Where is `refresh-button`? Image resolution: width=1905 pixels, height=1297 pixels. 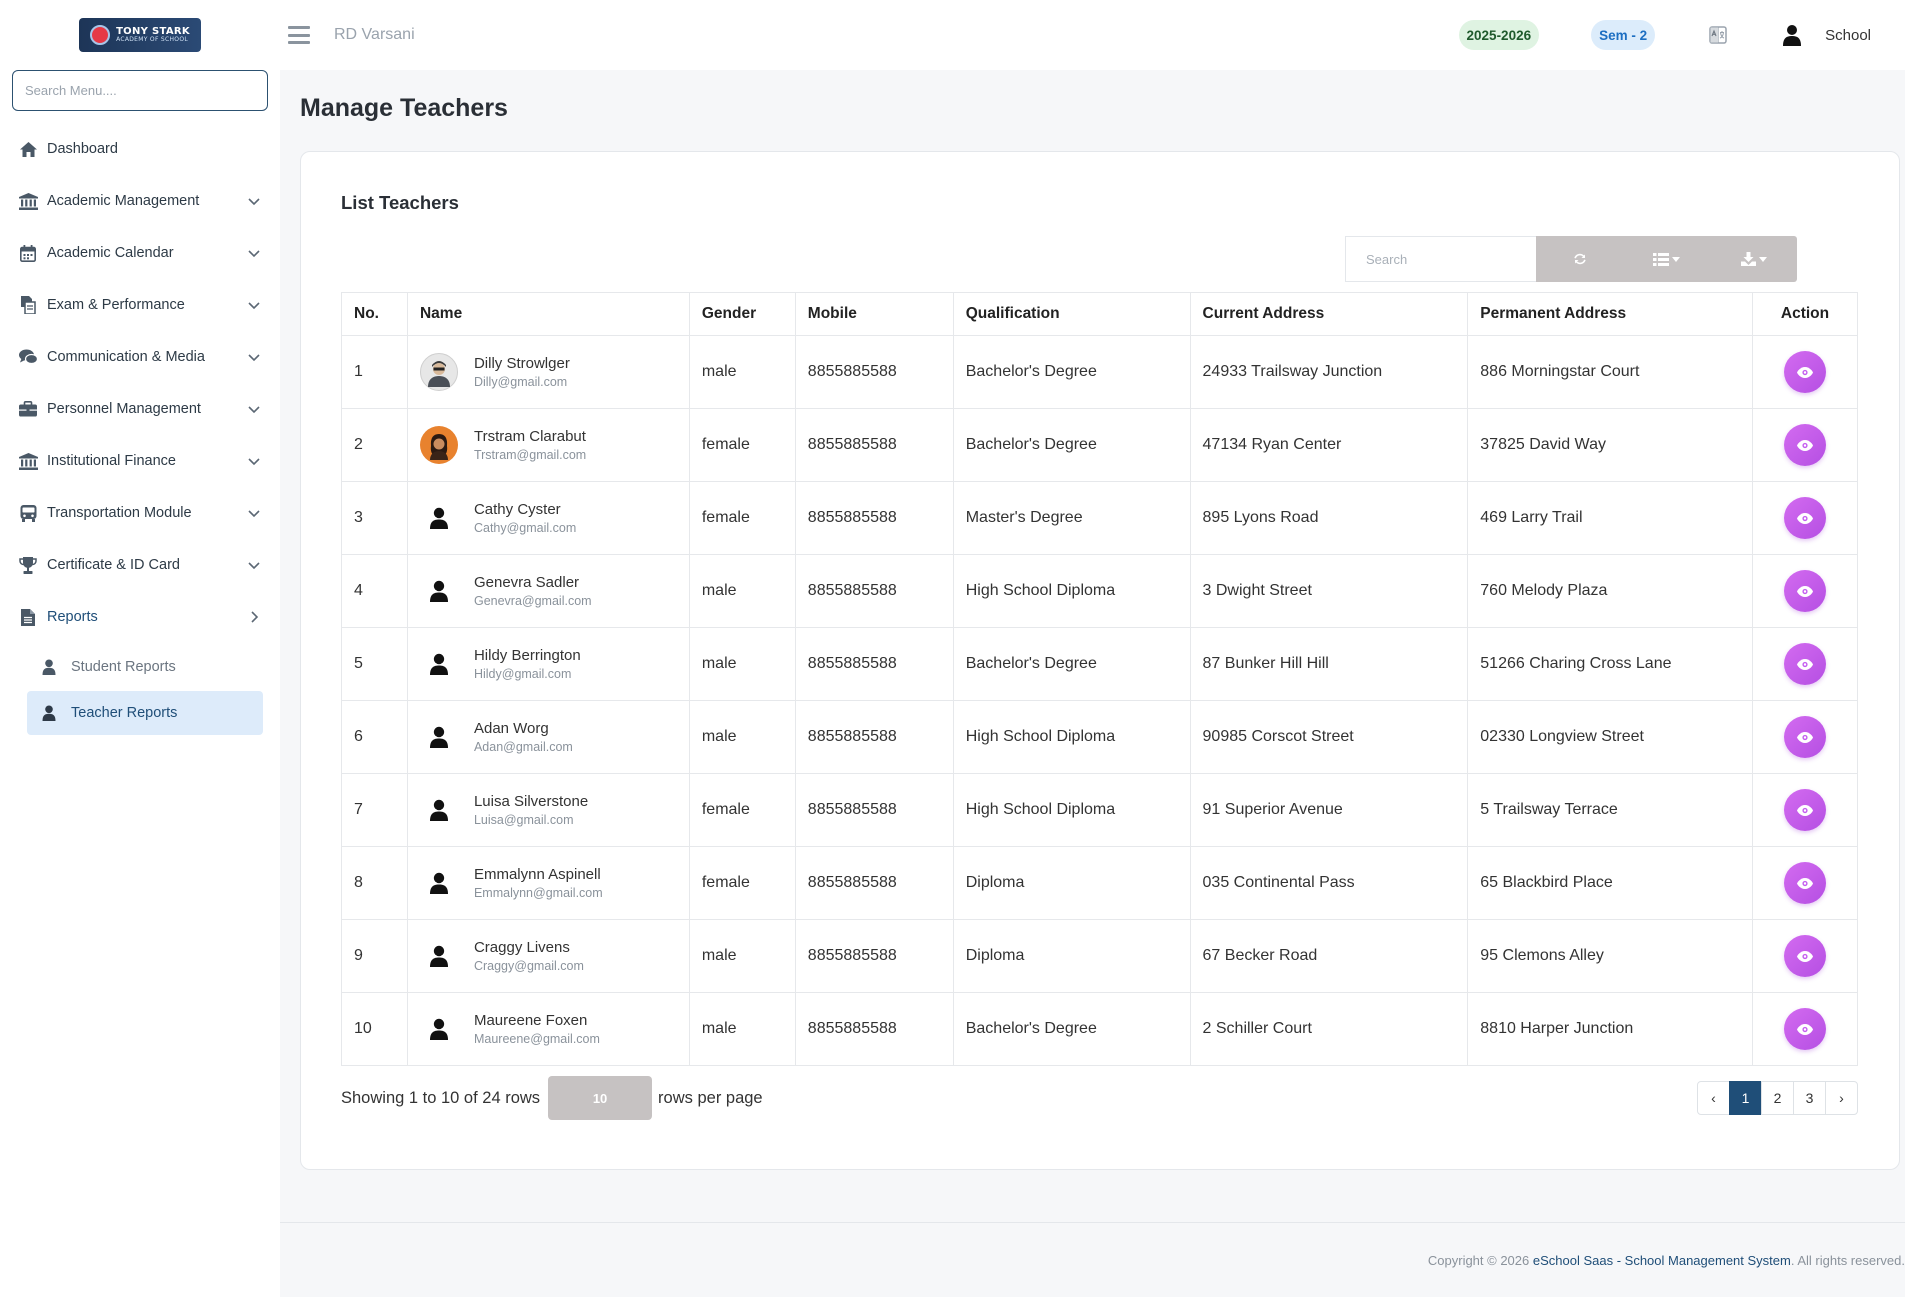 refresh-button is located at coordinates (1579, 259).